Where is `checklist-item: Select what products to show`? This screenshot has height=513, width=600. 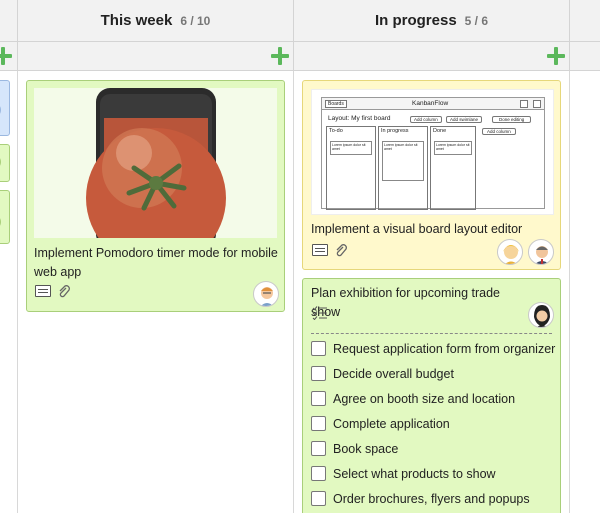
checklist-item: Select what products to show is located at coordinates (403, 473).